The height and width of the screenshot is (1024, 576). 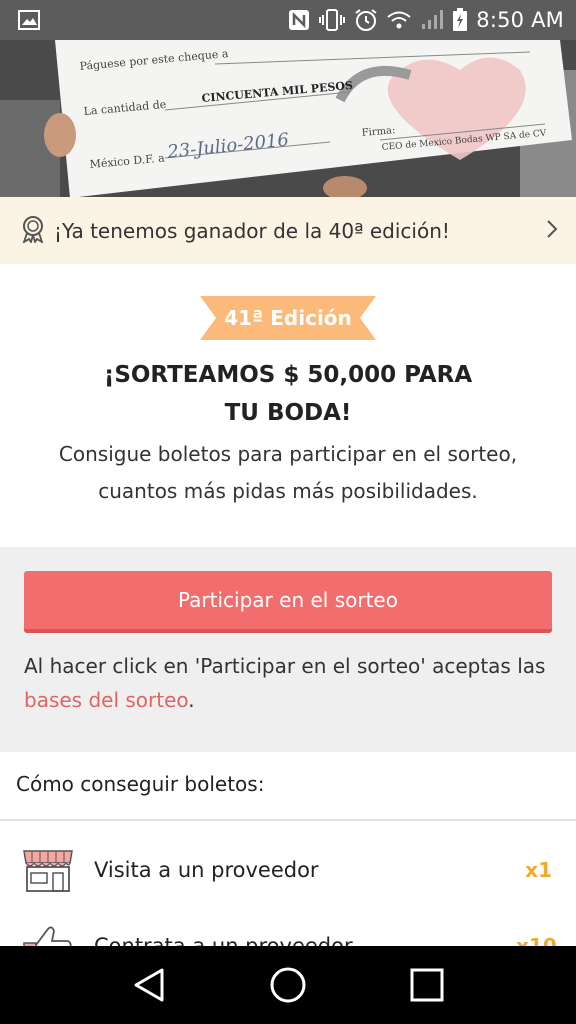 I want to click on storefront-icon, so click(x=47, y=870).